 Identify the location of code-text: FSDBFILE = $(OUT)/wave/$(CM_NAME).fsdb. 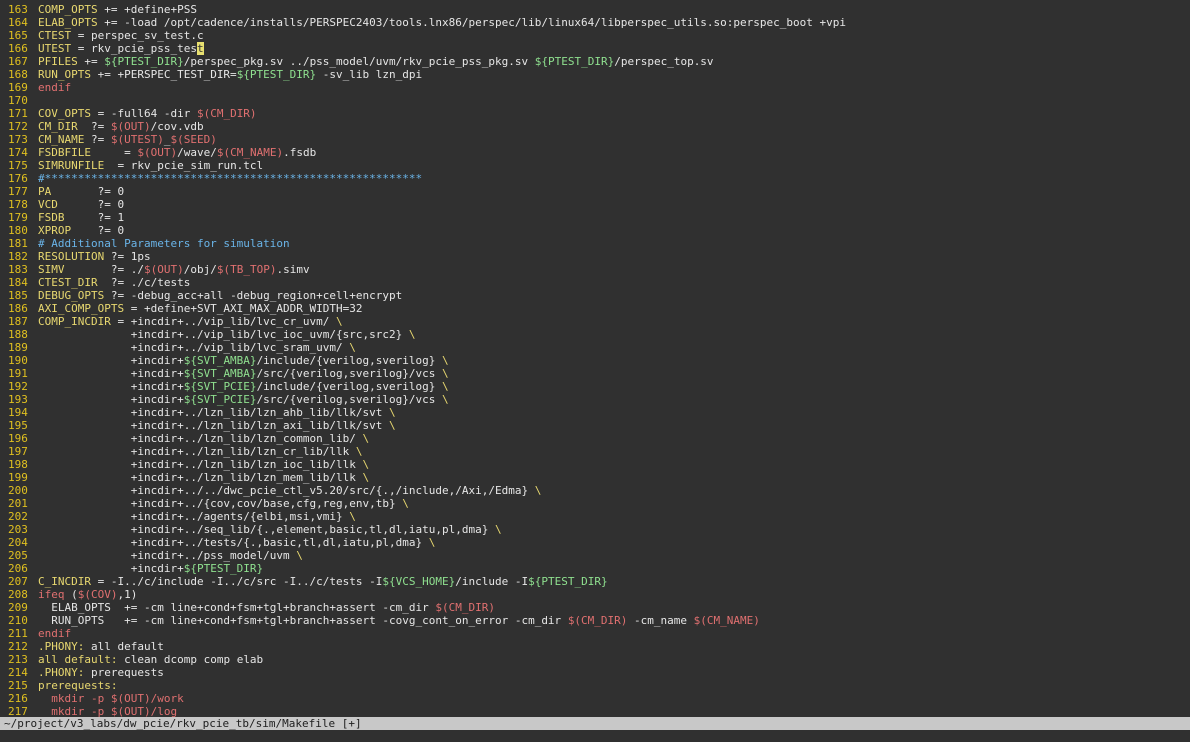
(177, 152).